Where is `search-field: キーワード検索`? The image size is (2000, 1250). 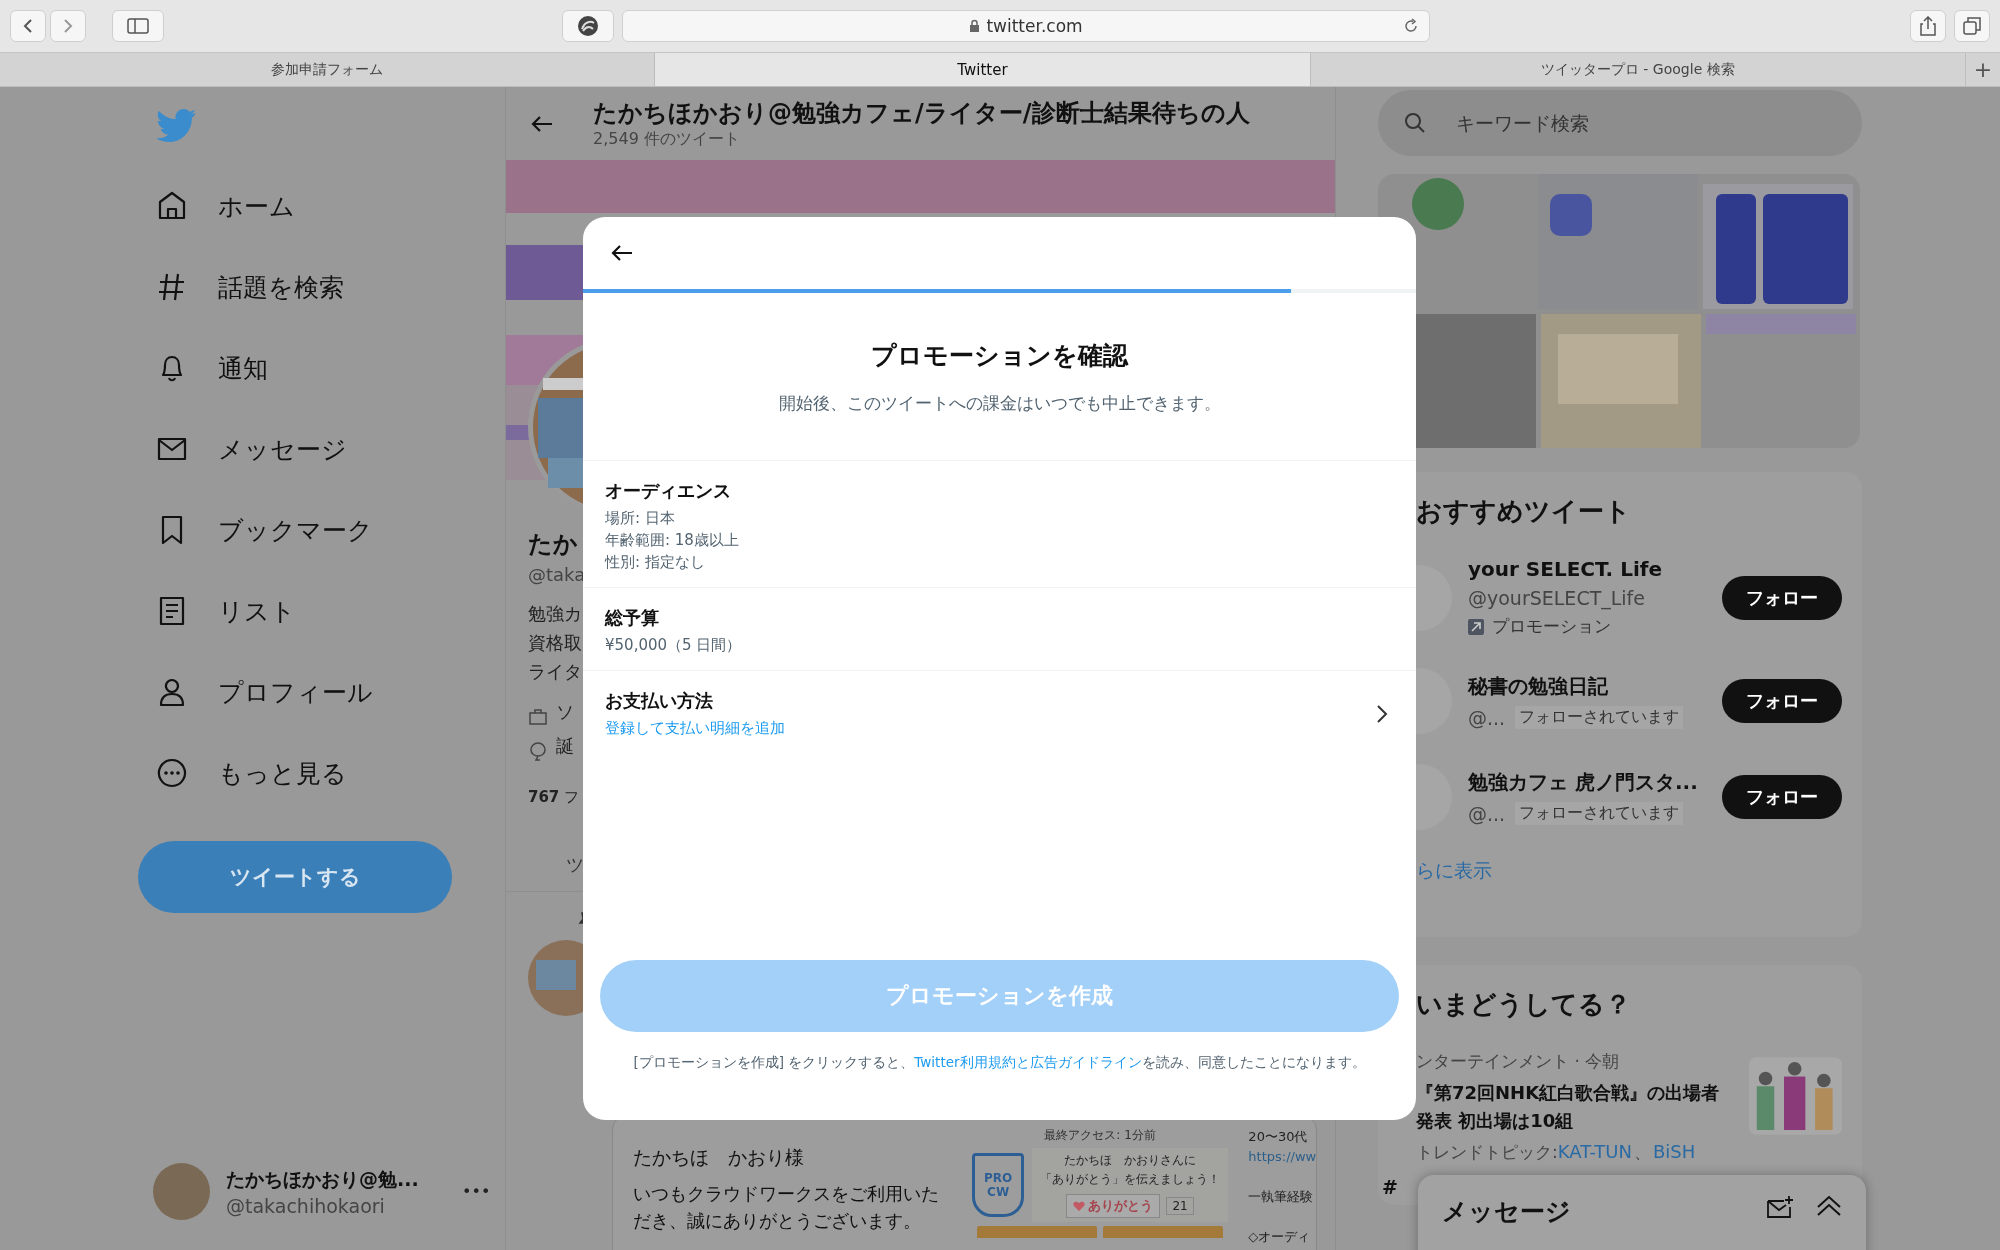 search-field: キーワード検索 is located at coordinates (1620, 123).